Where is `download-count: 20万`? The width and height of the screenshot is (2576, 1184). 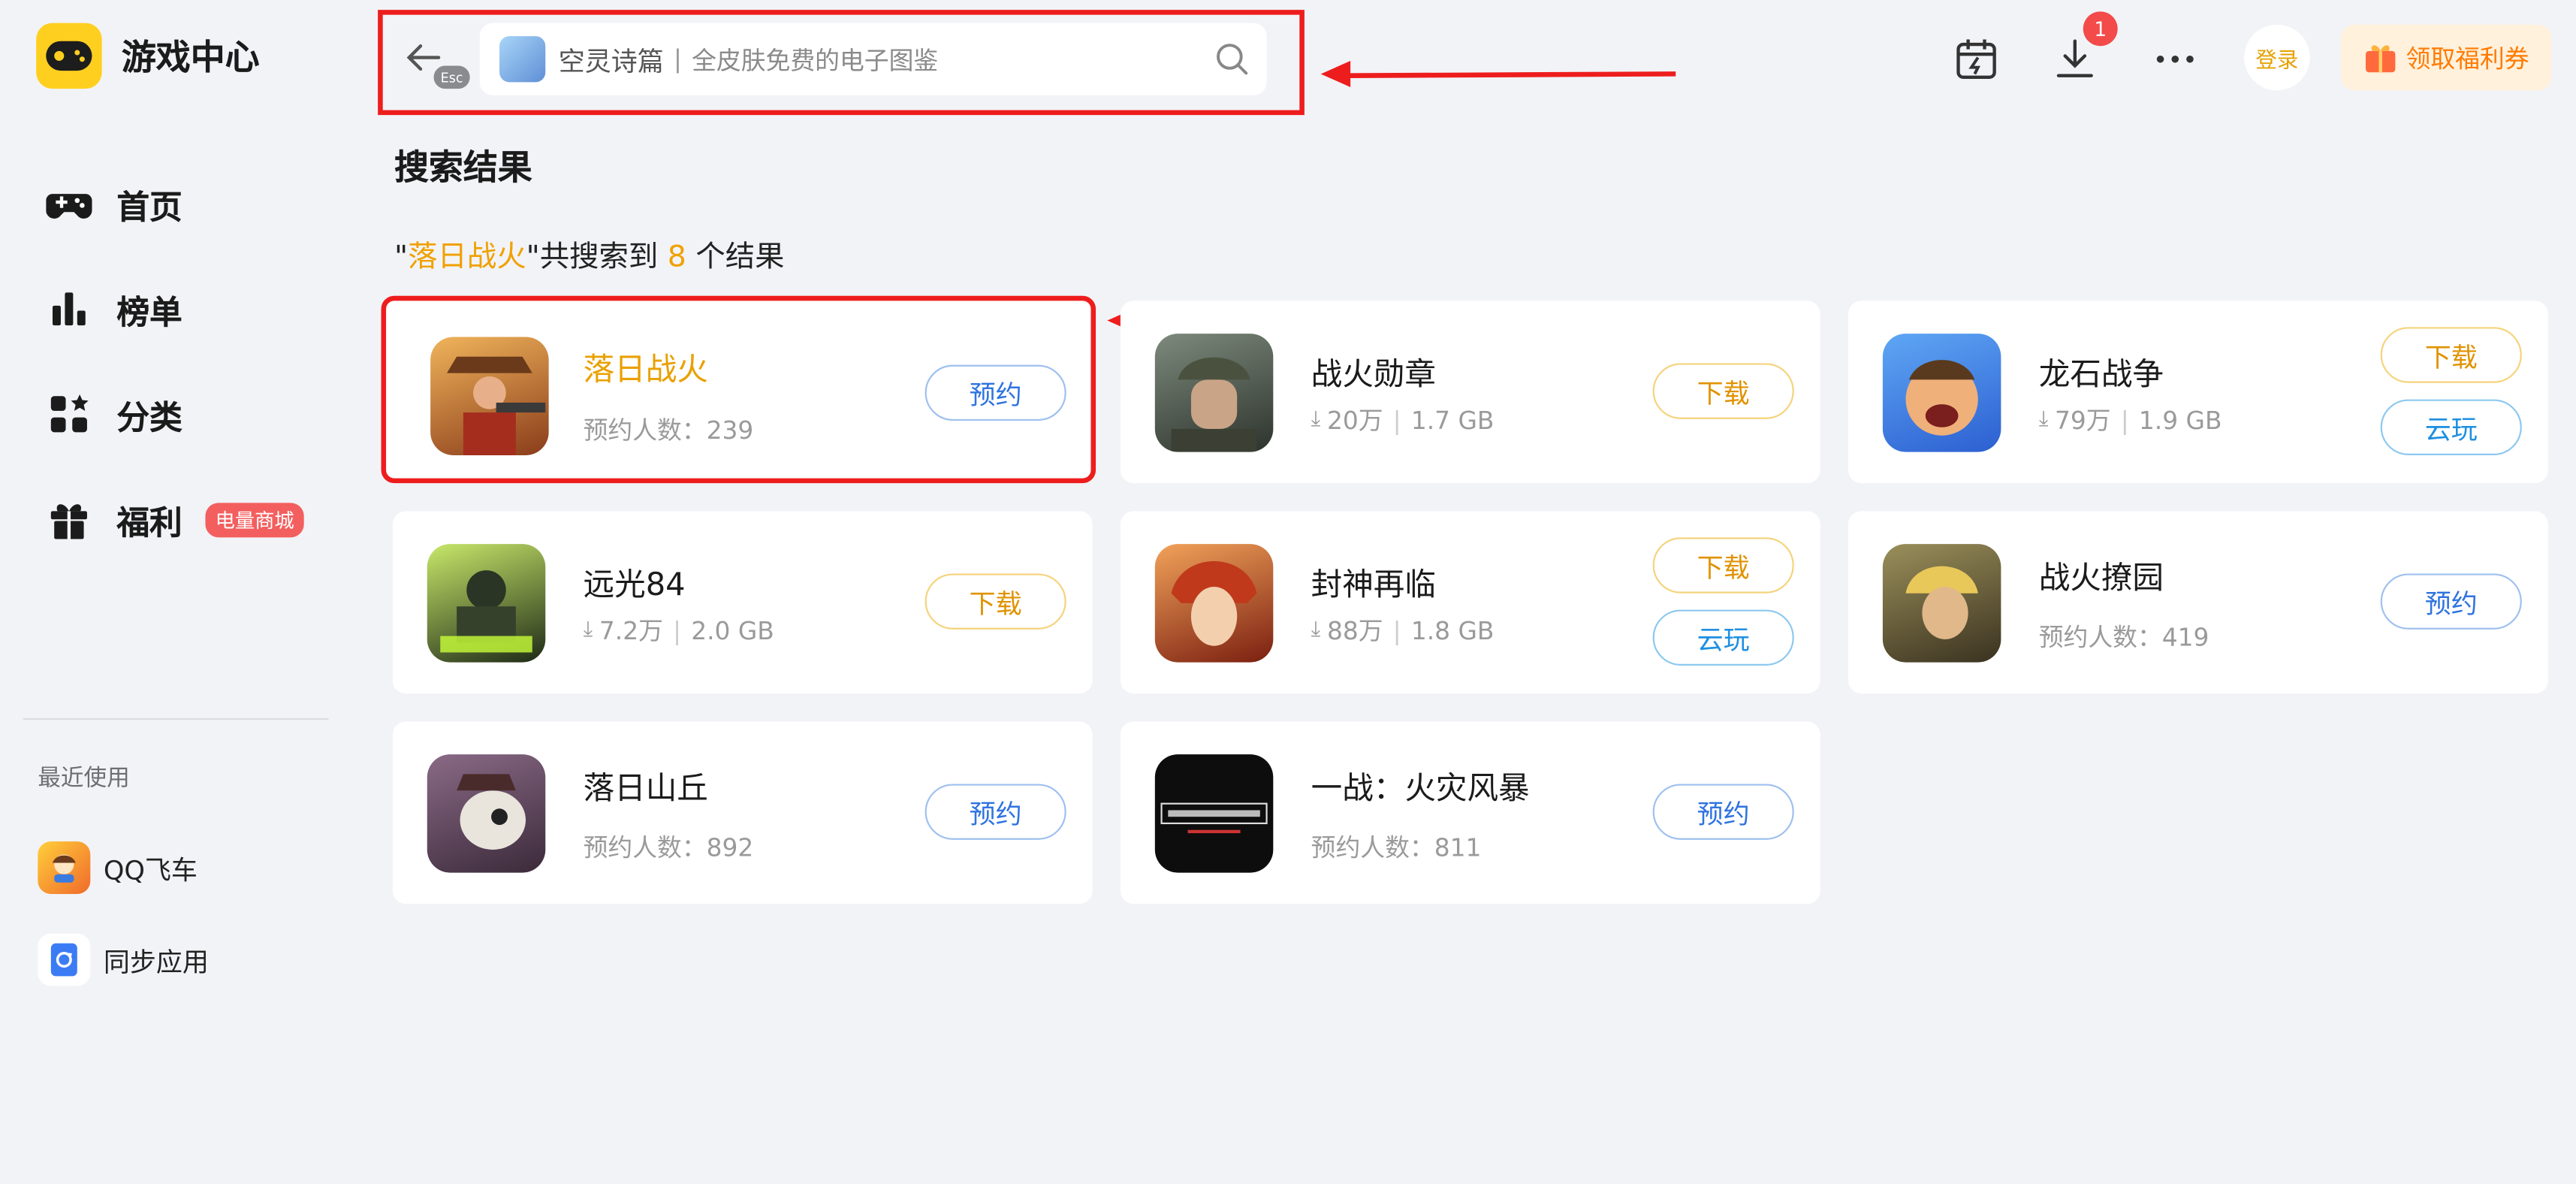 download-count: 20万 is located at coordinates (1354, 421).